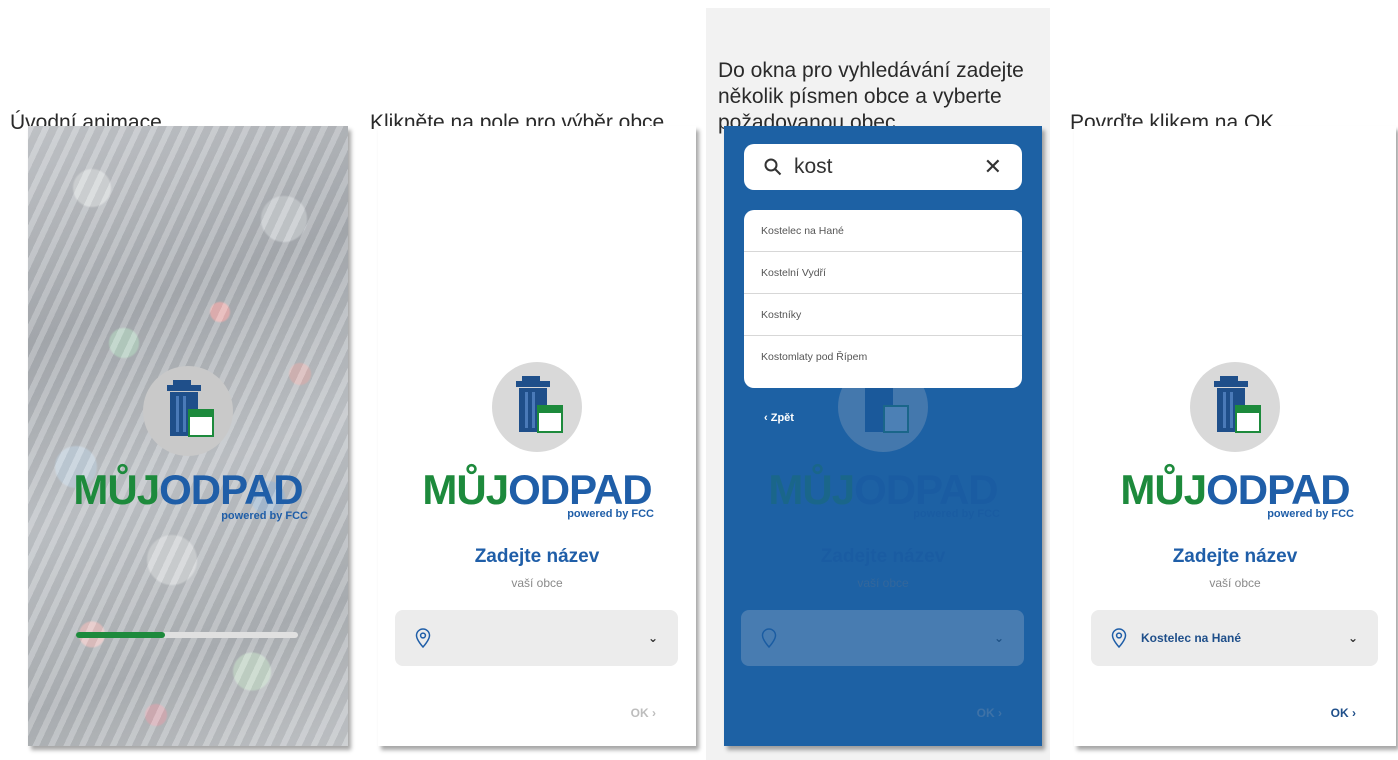  What do you see at coordinates (536, 638) in the screenshot?
I see `municipality-select: ⌄` at bounding box center [536, 638].